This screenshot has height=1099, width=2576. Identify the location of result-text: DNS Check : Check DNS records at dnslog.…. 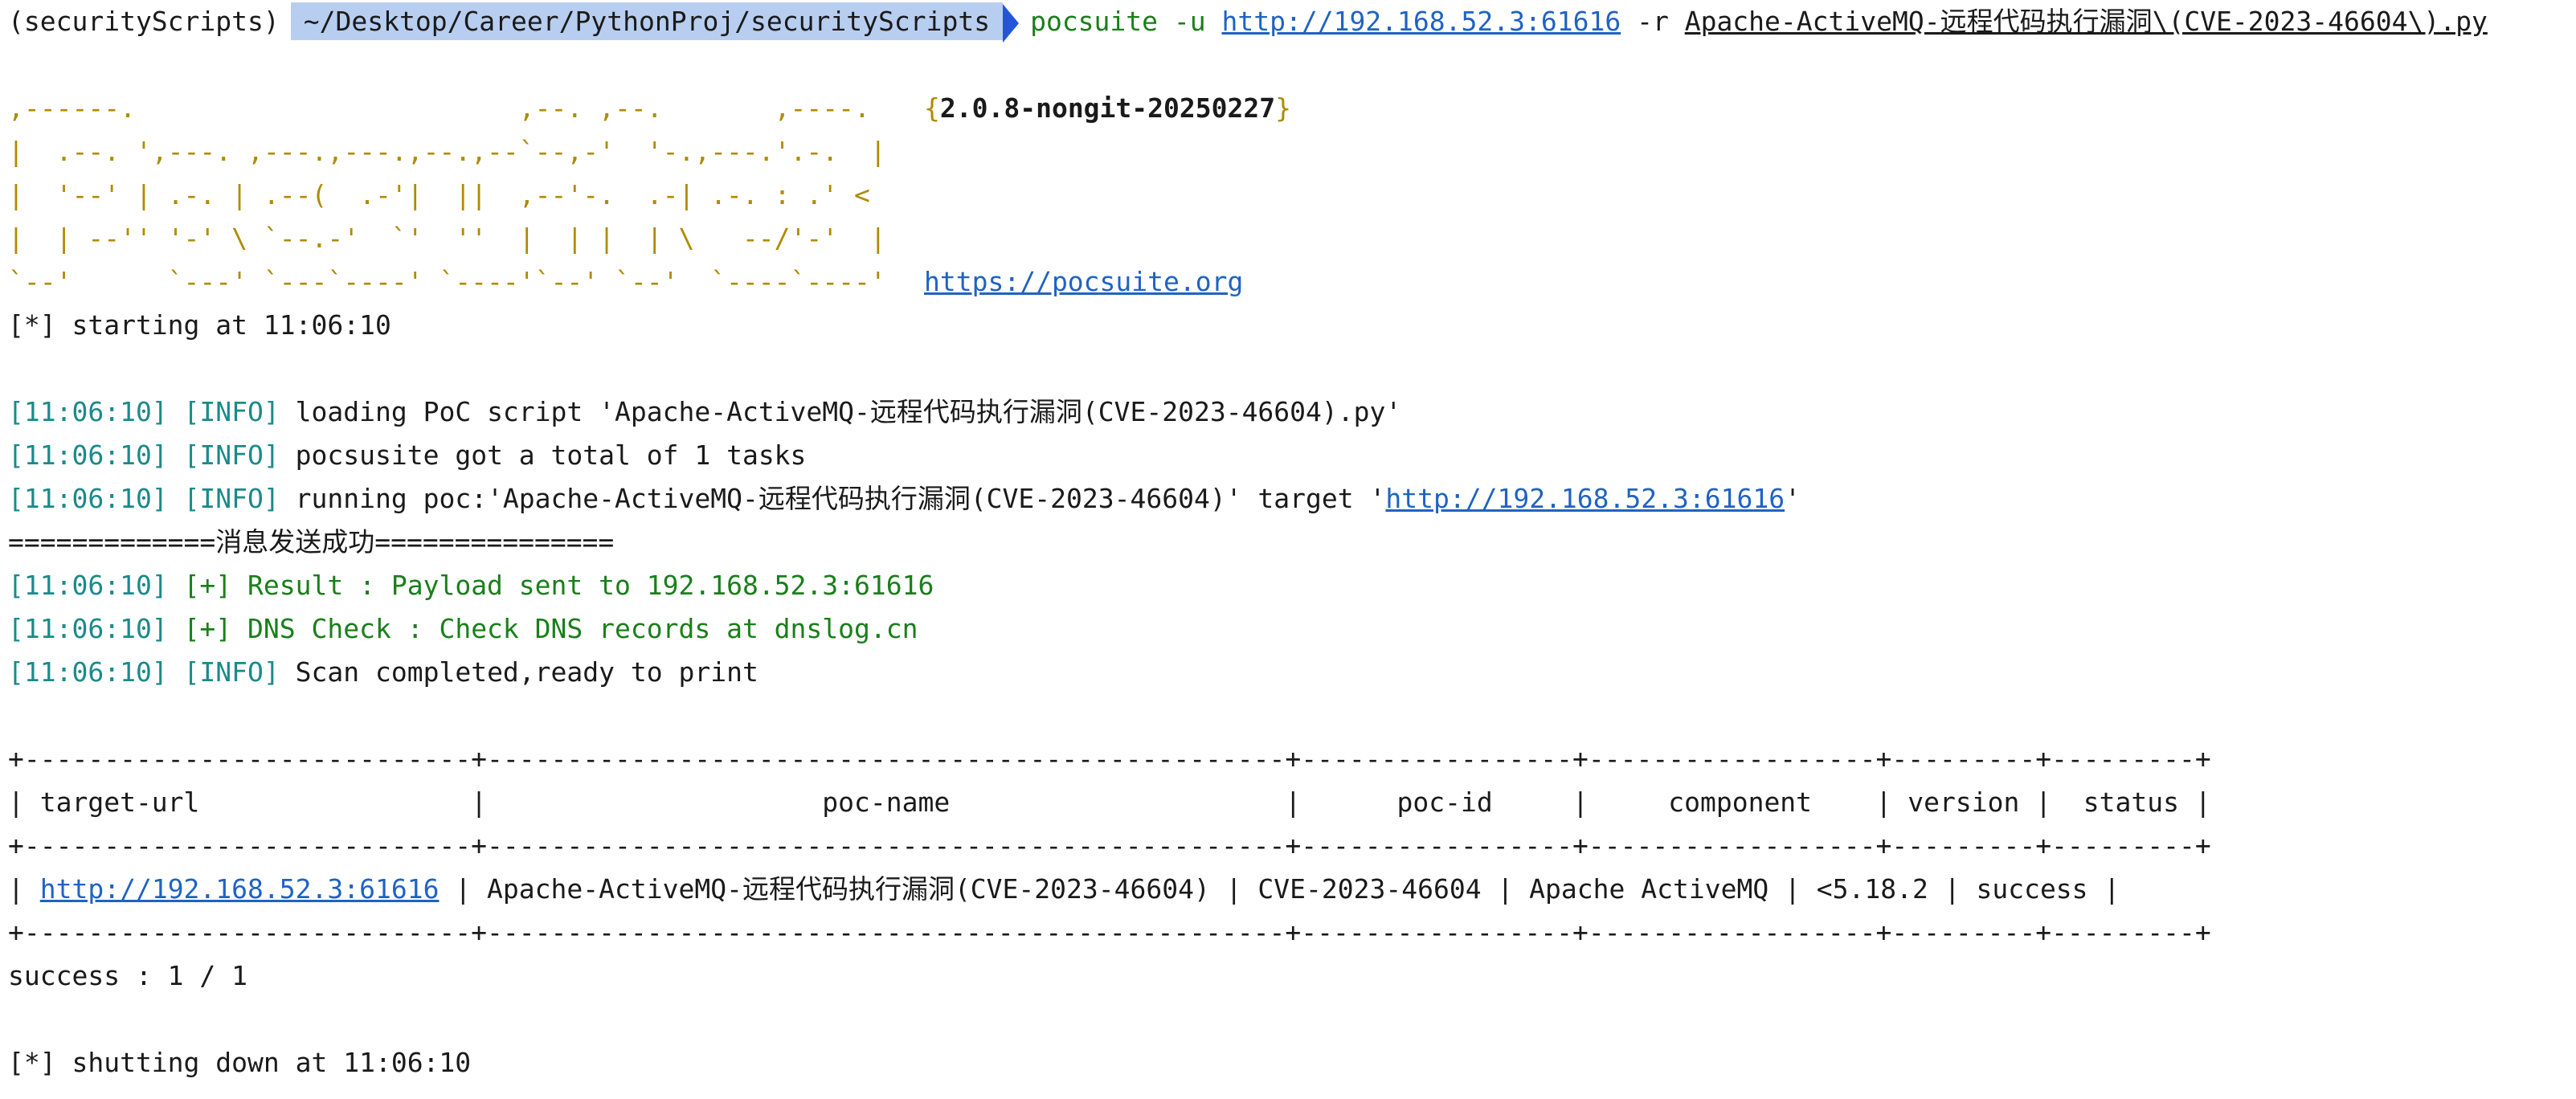
(583, 628).